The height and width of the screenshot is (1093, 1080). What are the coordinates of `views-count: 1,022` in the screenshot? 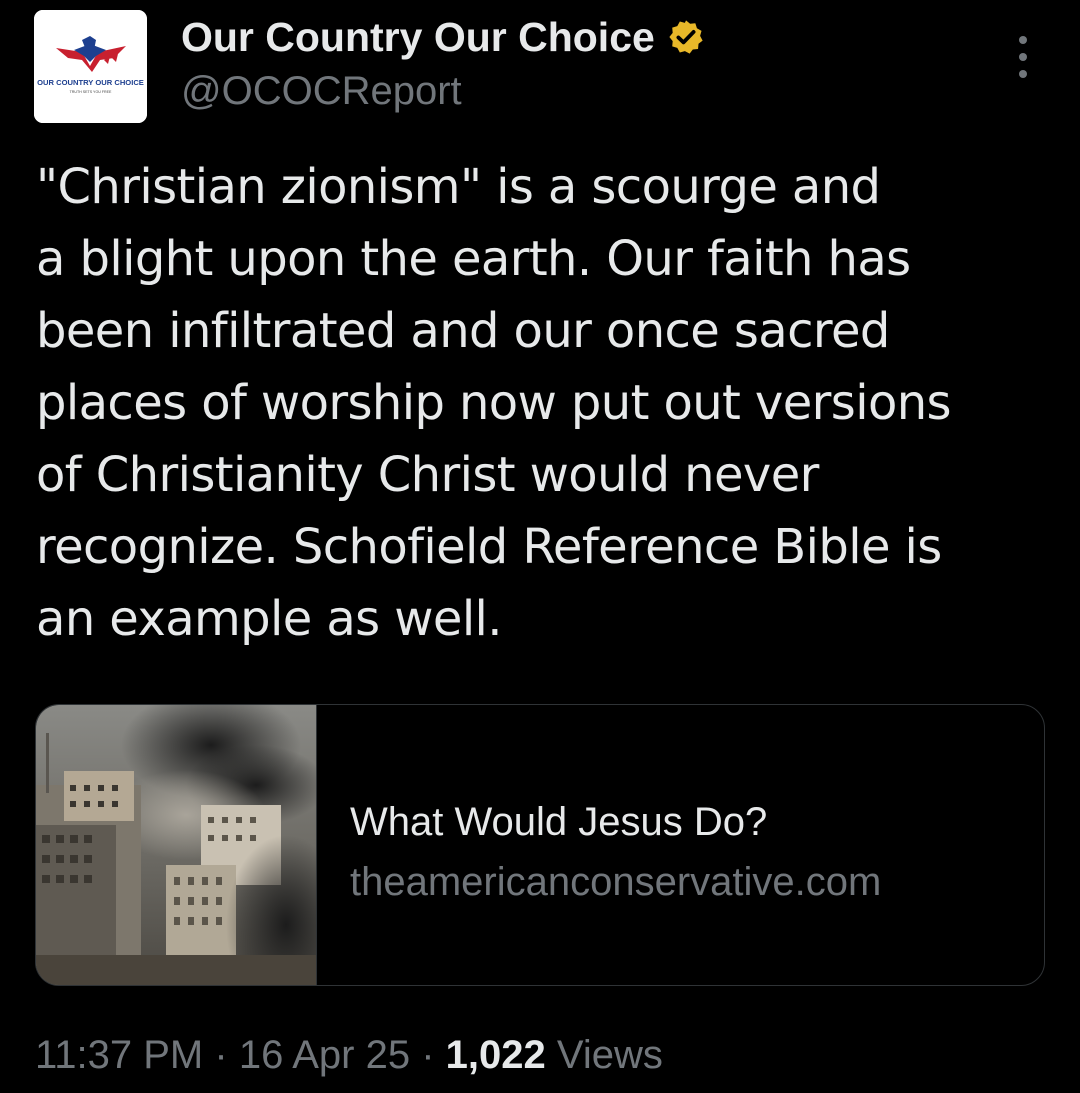 It's located at (496, 1055).